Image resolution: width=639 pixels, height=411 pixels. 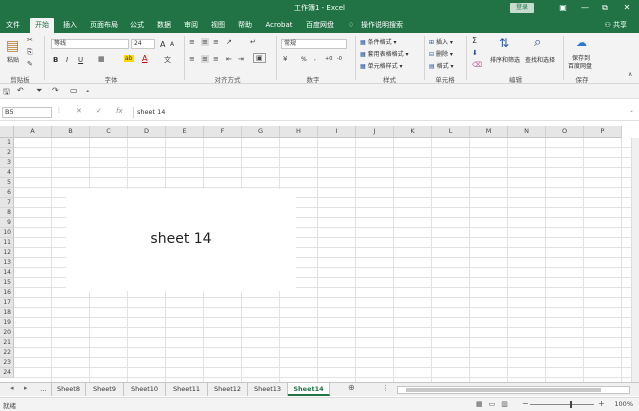 I want to click on tab-home: 开始, so click(x=42, y=25).